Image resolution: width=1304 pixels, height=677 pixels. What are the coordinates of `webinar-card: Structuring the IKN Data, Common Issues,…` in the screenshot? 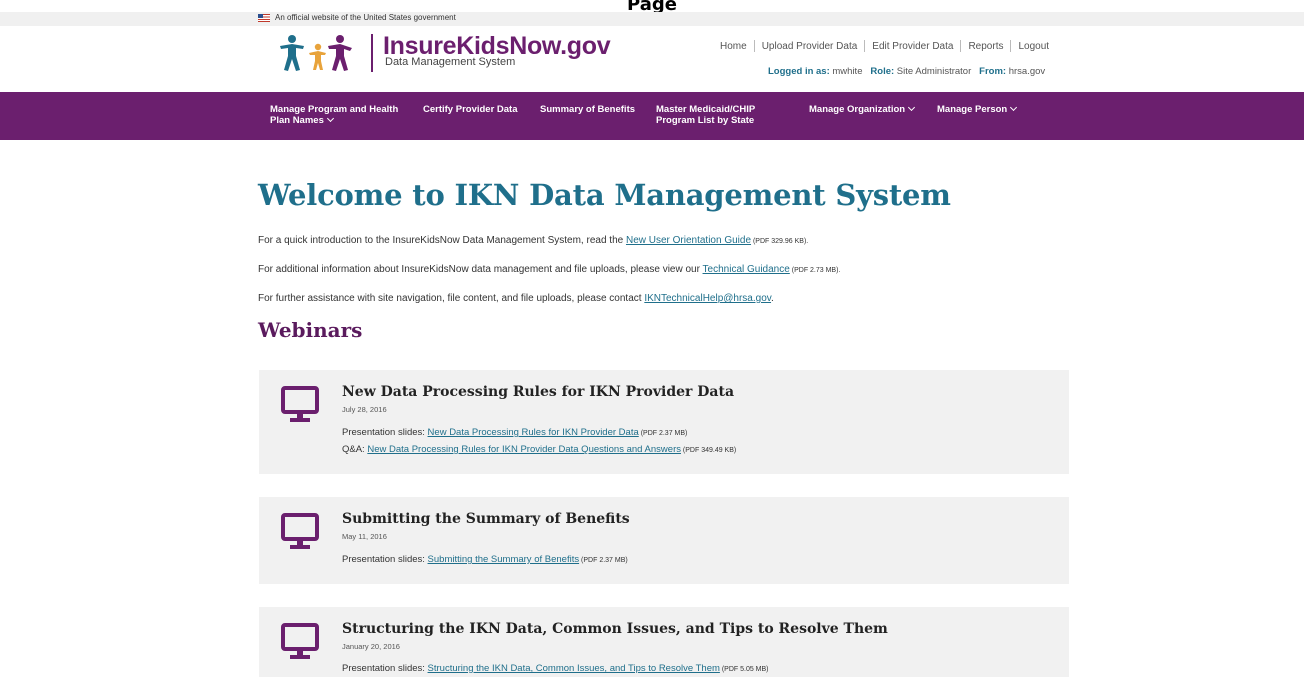 It's located at (664, 642).